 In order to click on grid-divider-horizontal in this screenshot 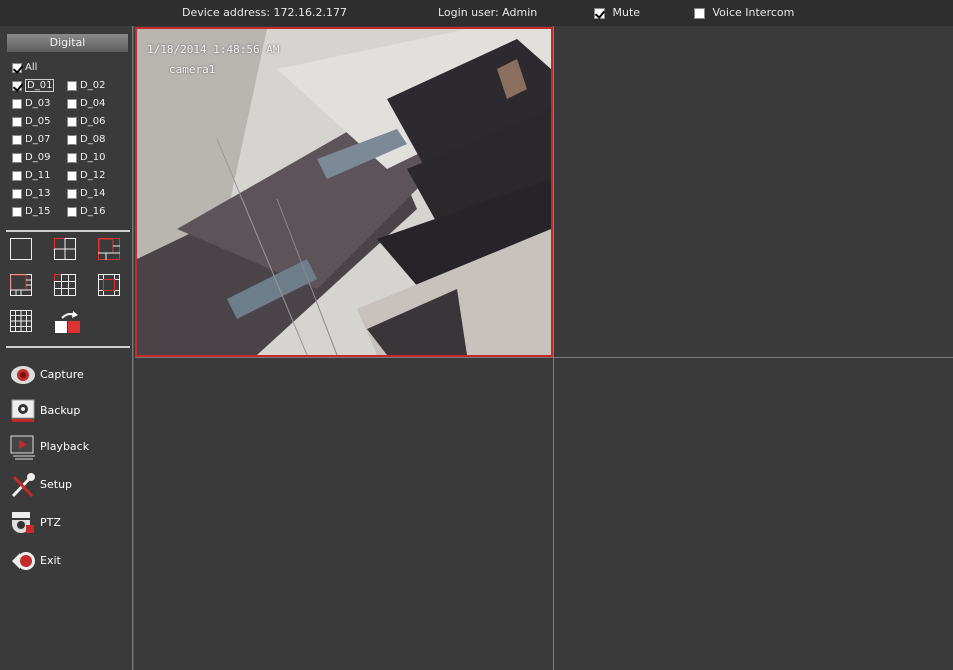, I will do `click(544, 357)`.